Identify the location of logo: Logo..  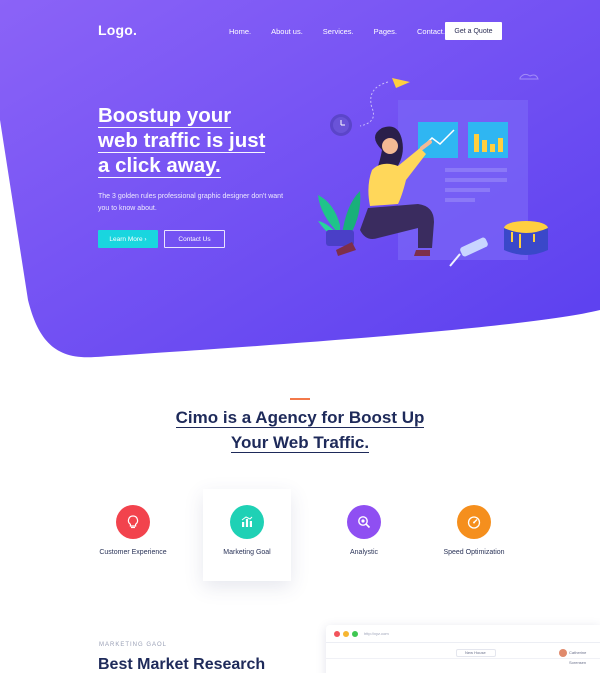
(117, 30).